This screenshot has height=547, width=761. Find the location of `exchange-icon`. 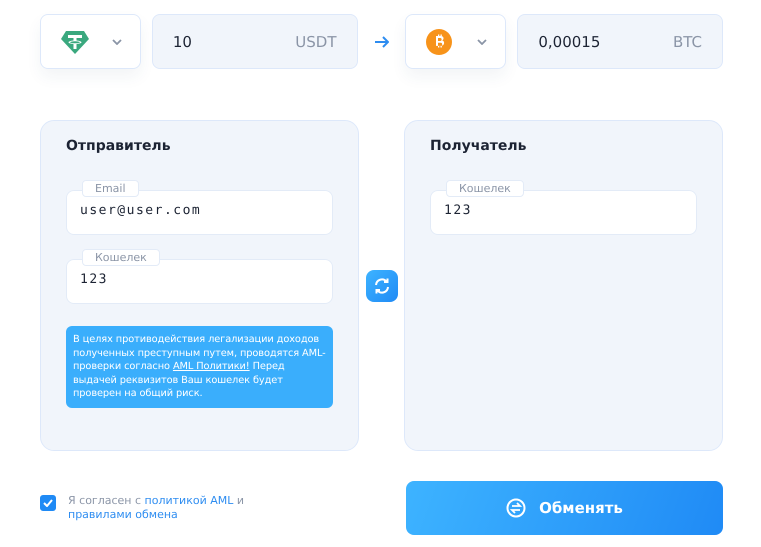

exchange-icon is located at coordinates (516, 508).